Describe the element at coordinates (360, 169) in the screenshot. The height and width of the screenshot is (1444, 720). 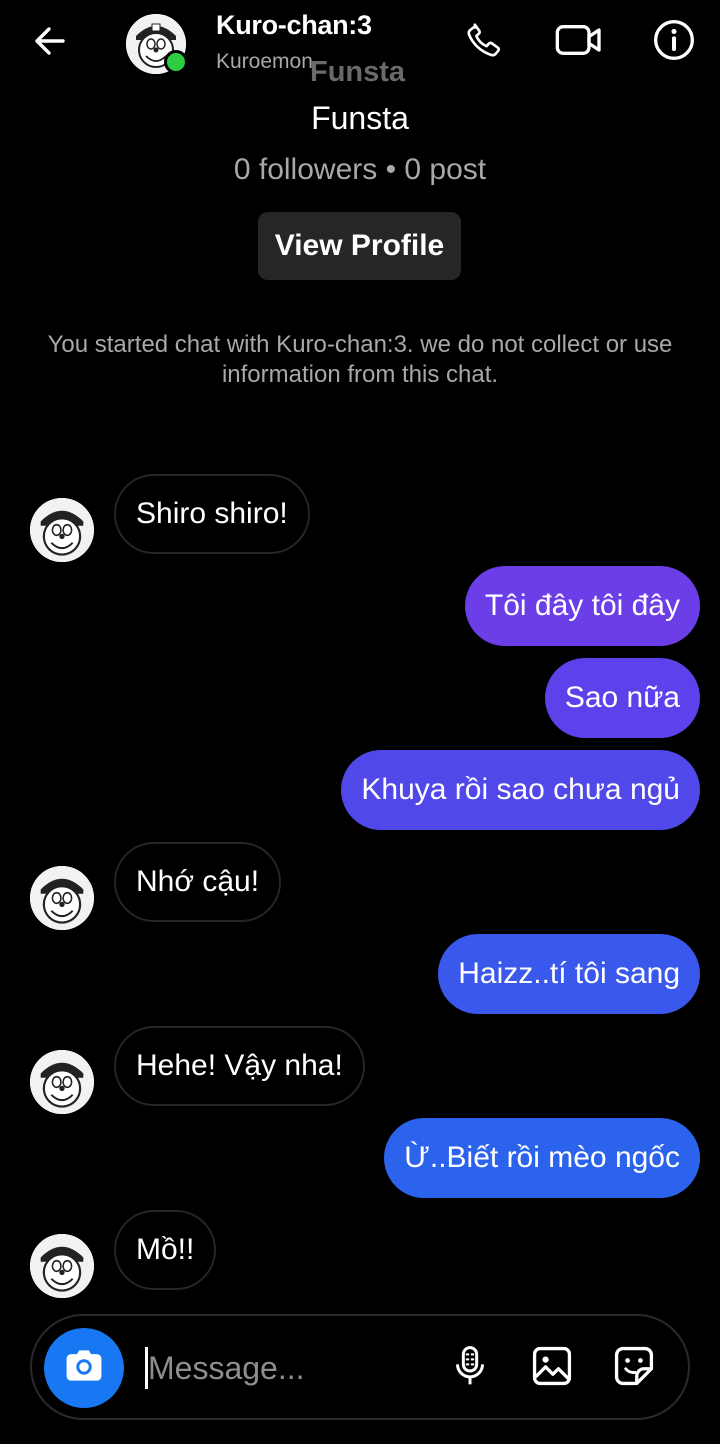
I see `profile-stats: 0 followers • 0 post` at that location.